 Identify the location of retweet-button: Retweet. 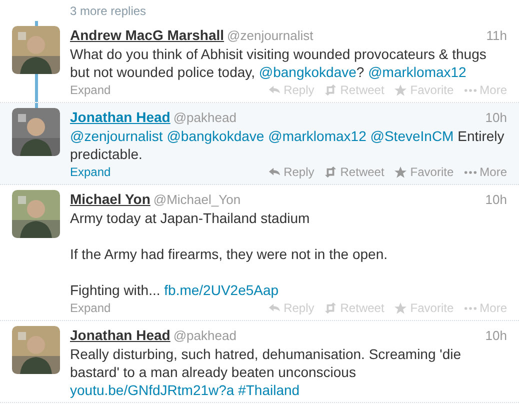
(354, 172).